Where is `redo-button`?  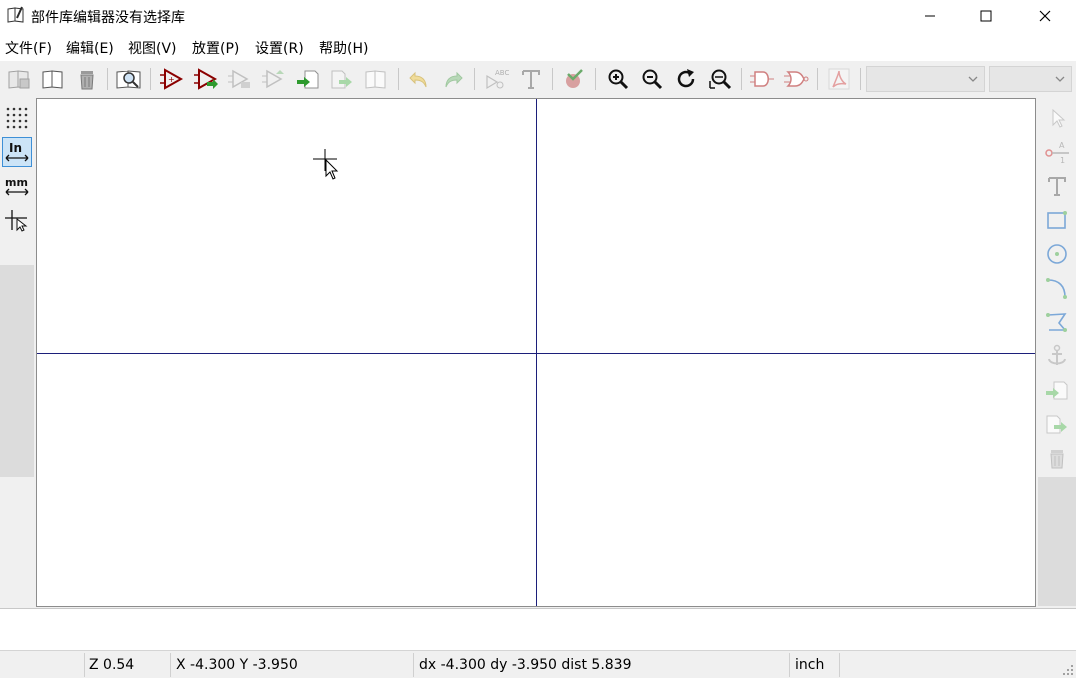 redo-button is located at coordinates (453, 79).